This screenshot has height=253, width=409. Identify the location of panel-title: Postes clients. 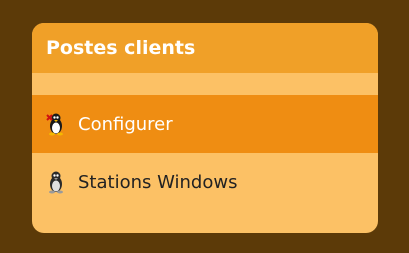
(121, 48).